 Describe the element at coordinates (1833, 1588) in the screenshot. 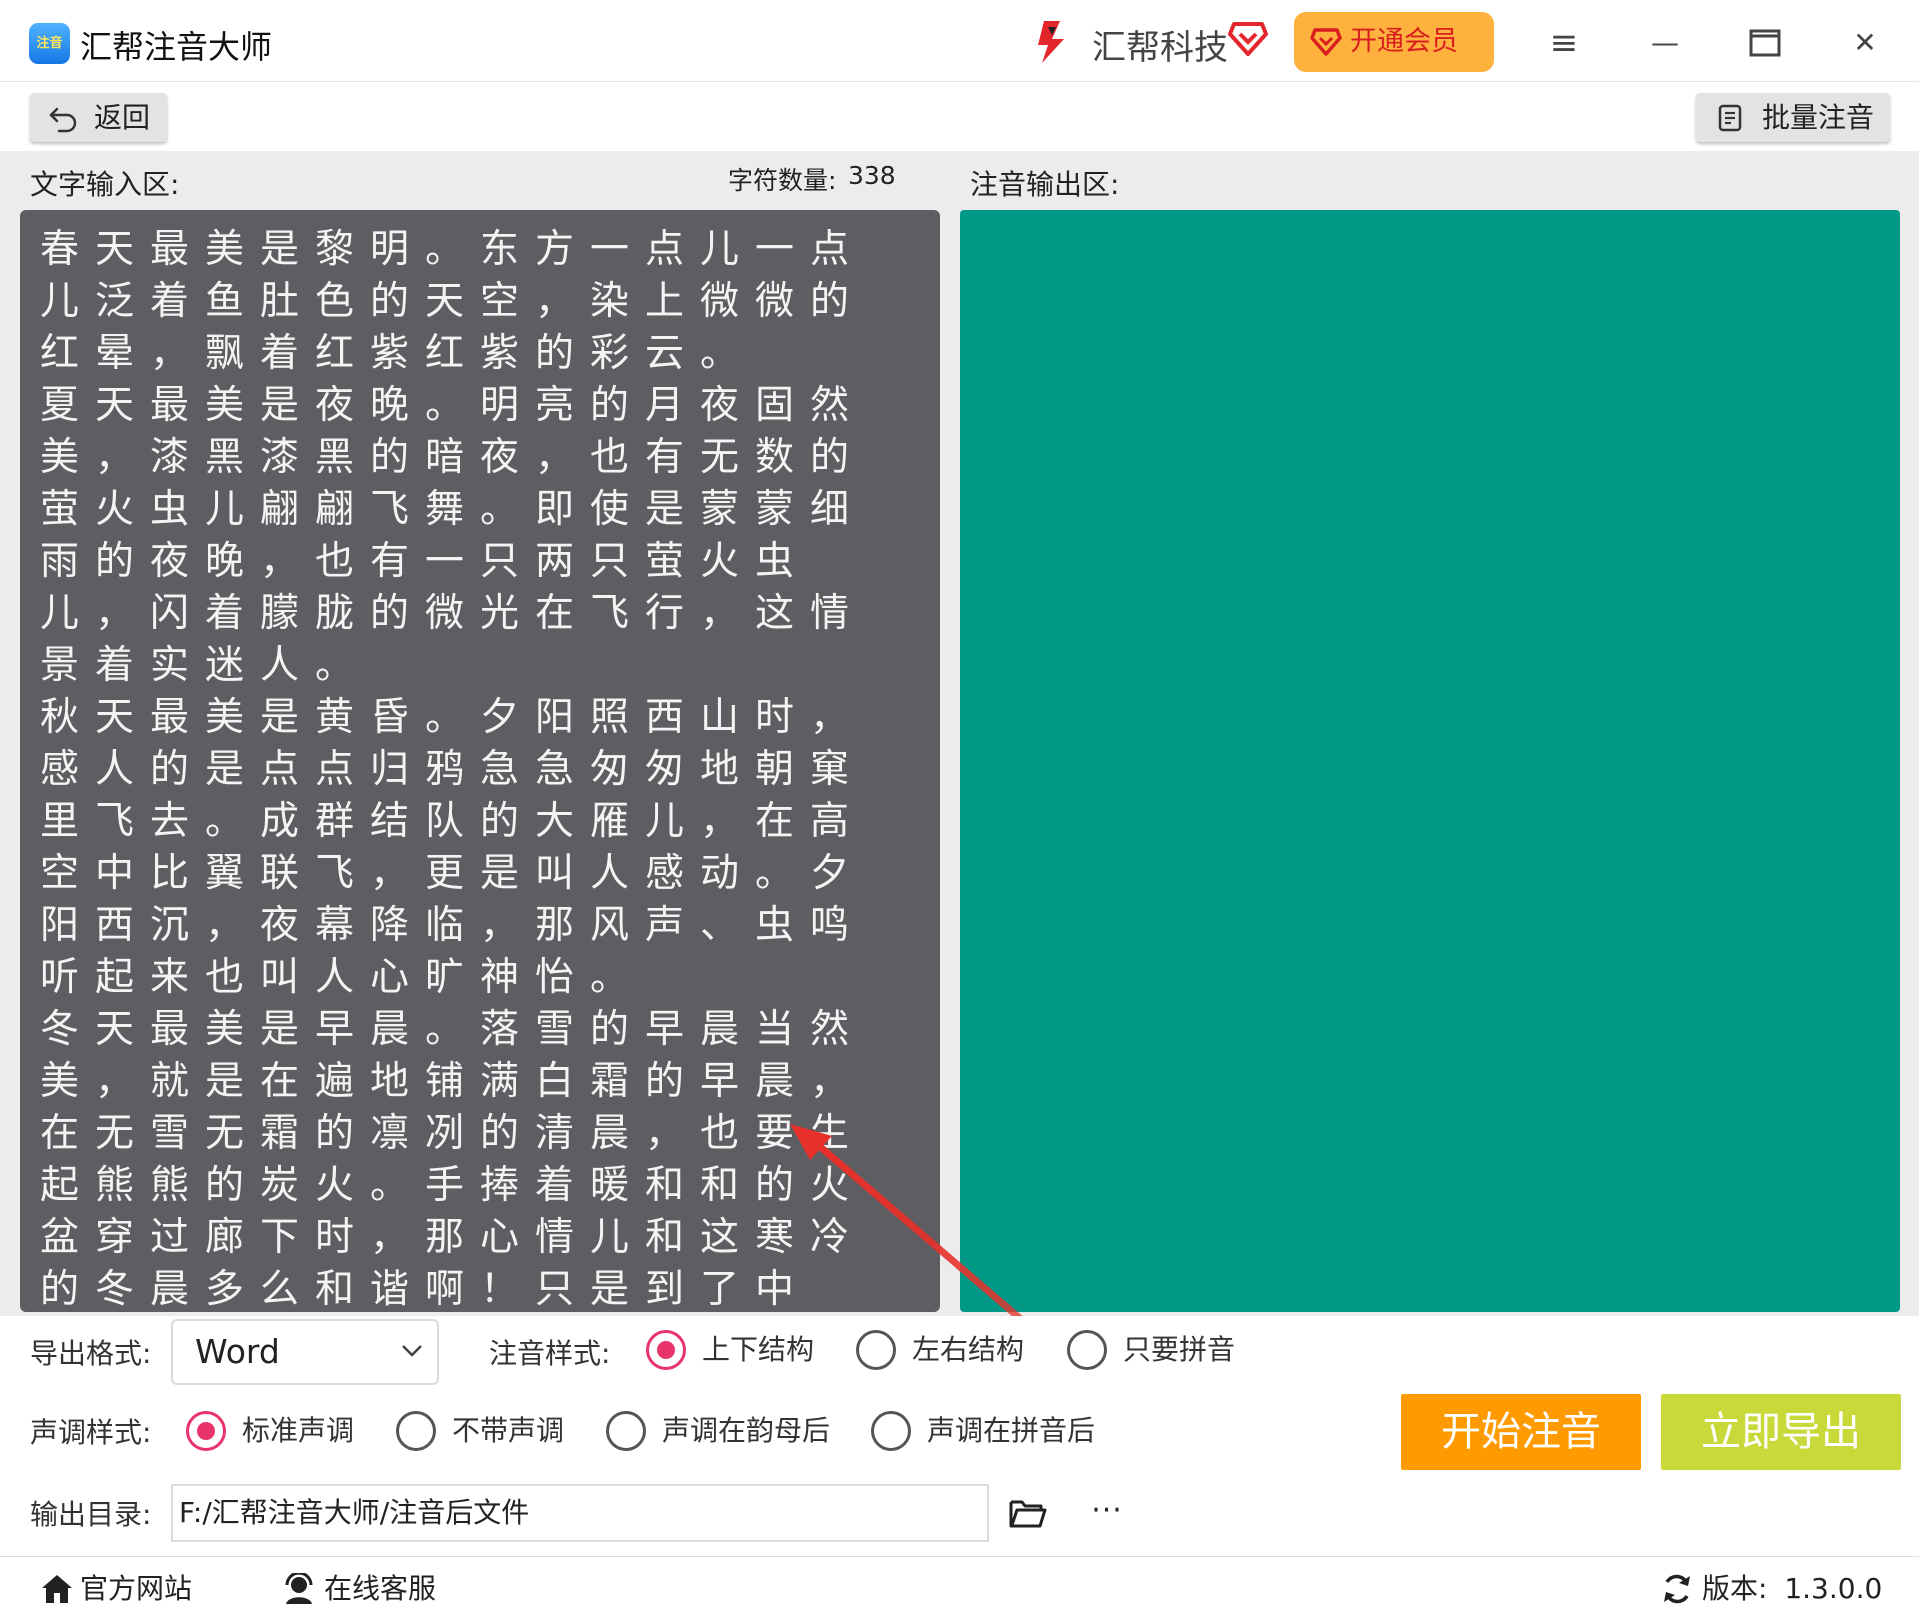

I see `version-value: 1.3.0.0` at that location.